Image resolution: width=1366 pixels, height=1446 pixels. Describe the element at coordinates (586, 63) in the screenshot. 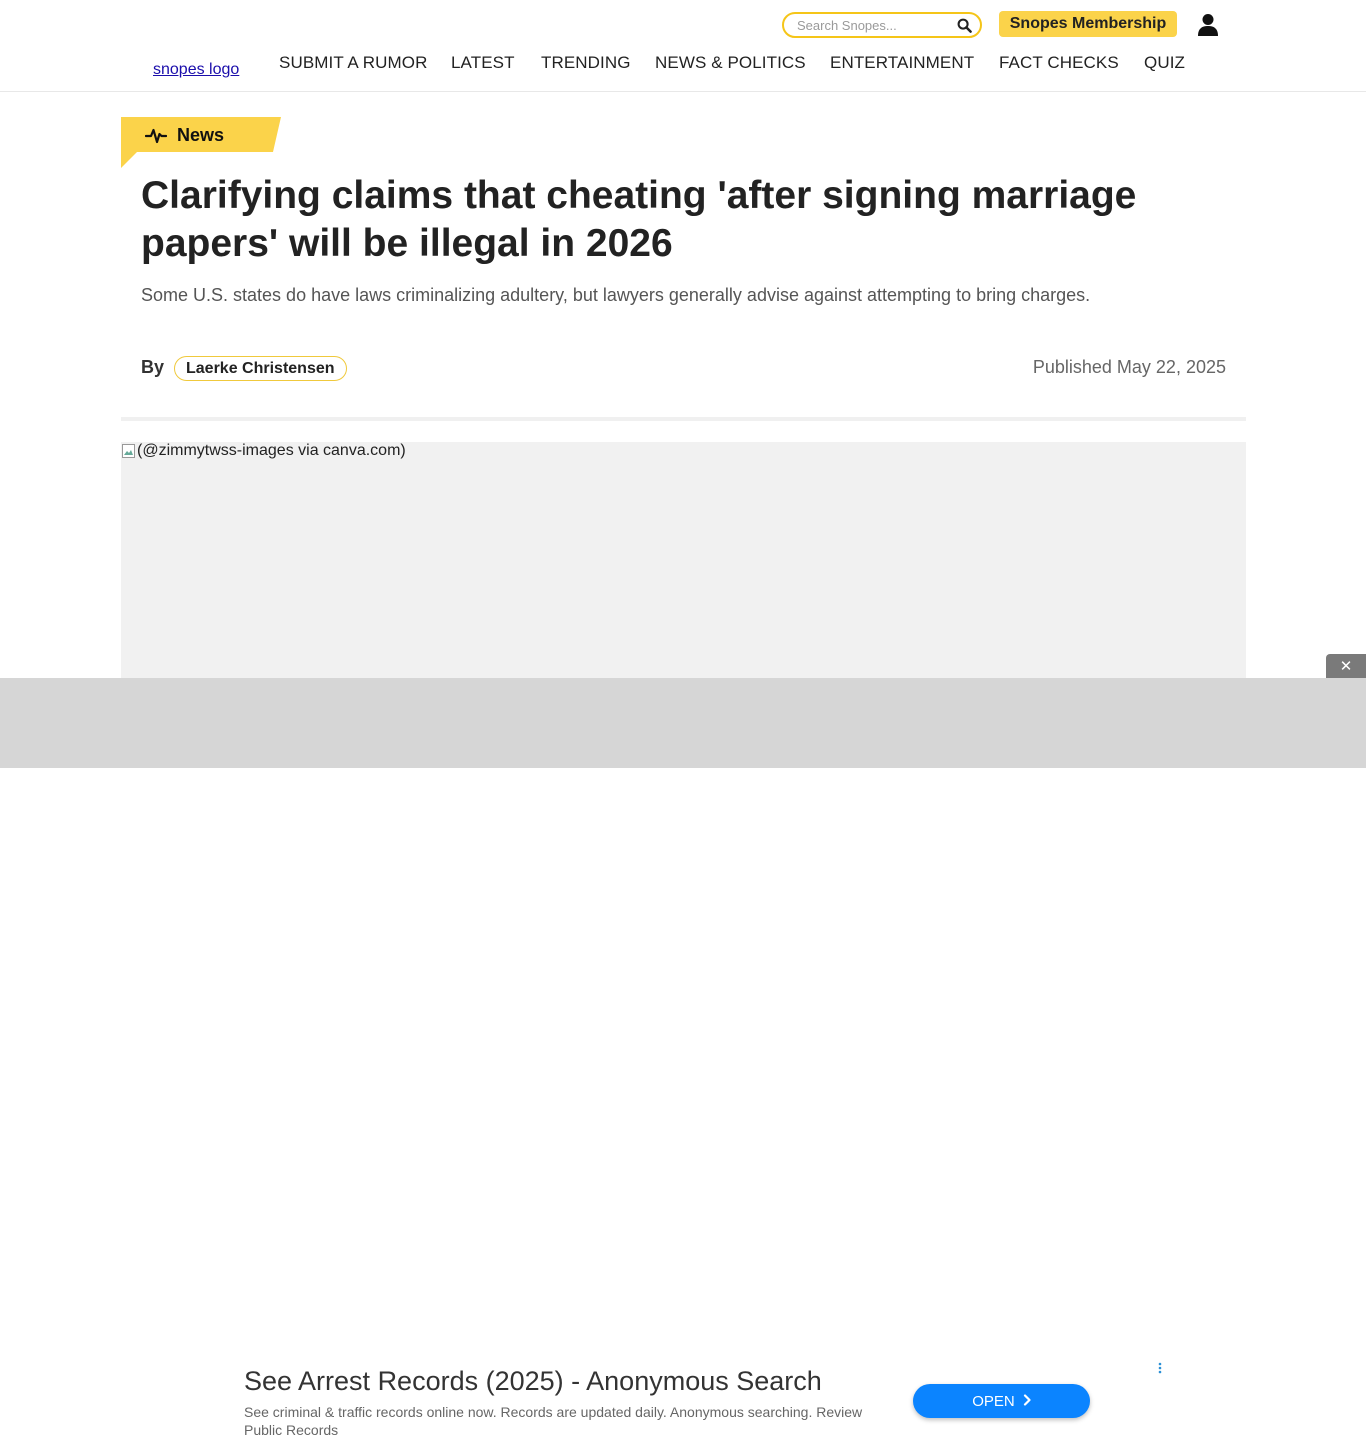

I see `nav-trending: TRENDING` at that location.